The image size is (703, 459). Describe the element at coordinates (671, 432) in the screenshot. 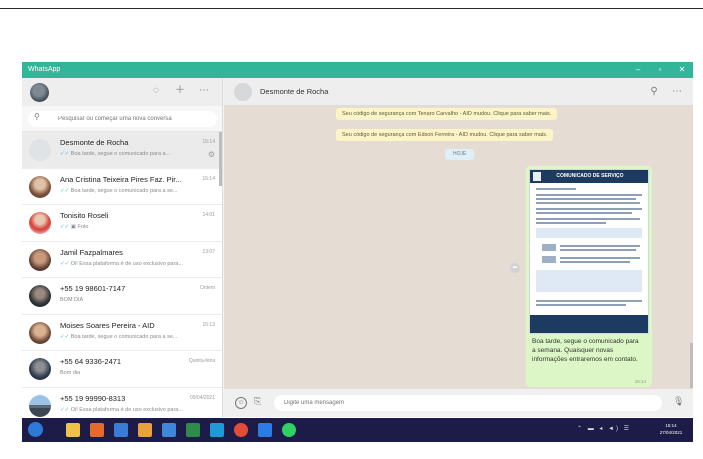

I see `clock-date: 27/04/2021` at that location.